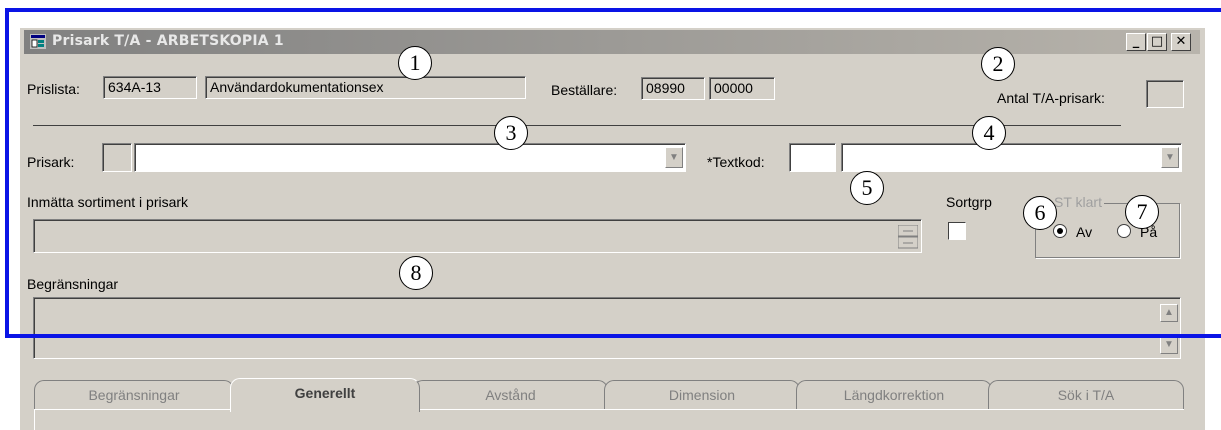 The image size is (1221, 430). What do you see at coordinates (957, 231) in the screenshot?
I see `sortgrp-checkbox` at bounding box center [957, 231].